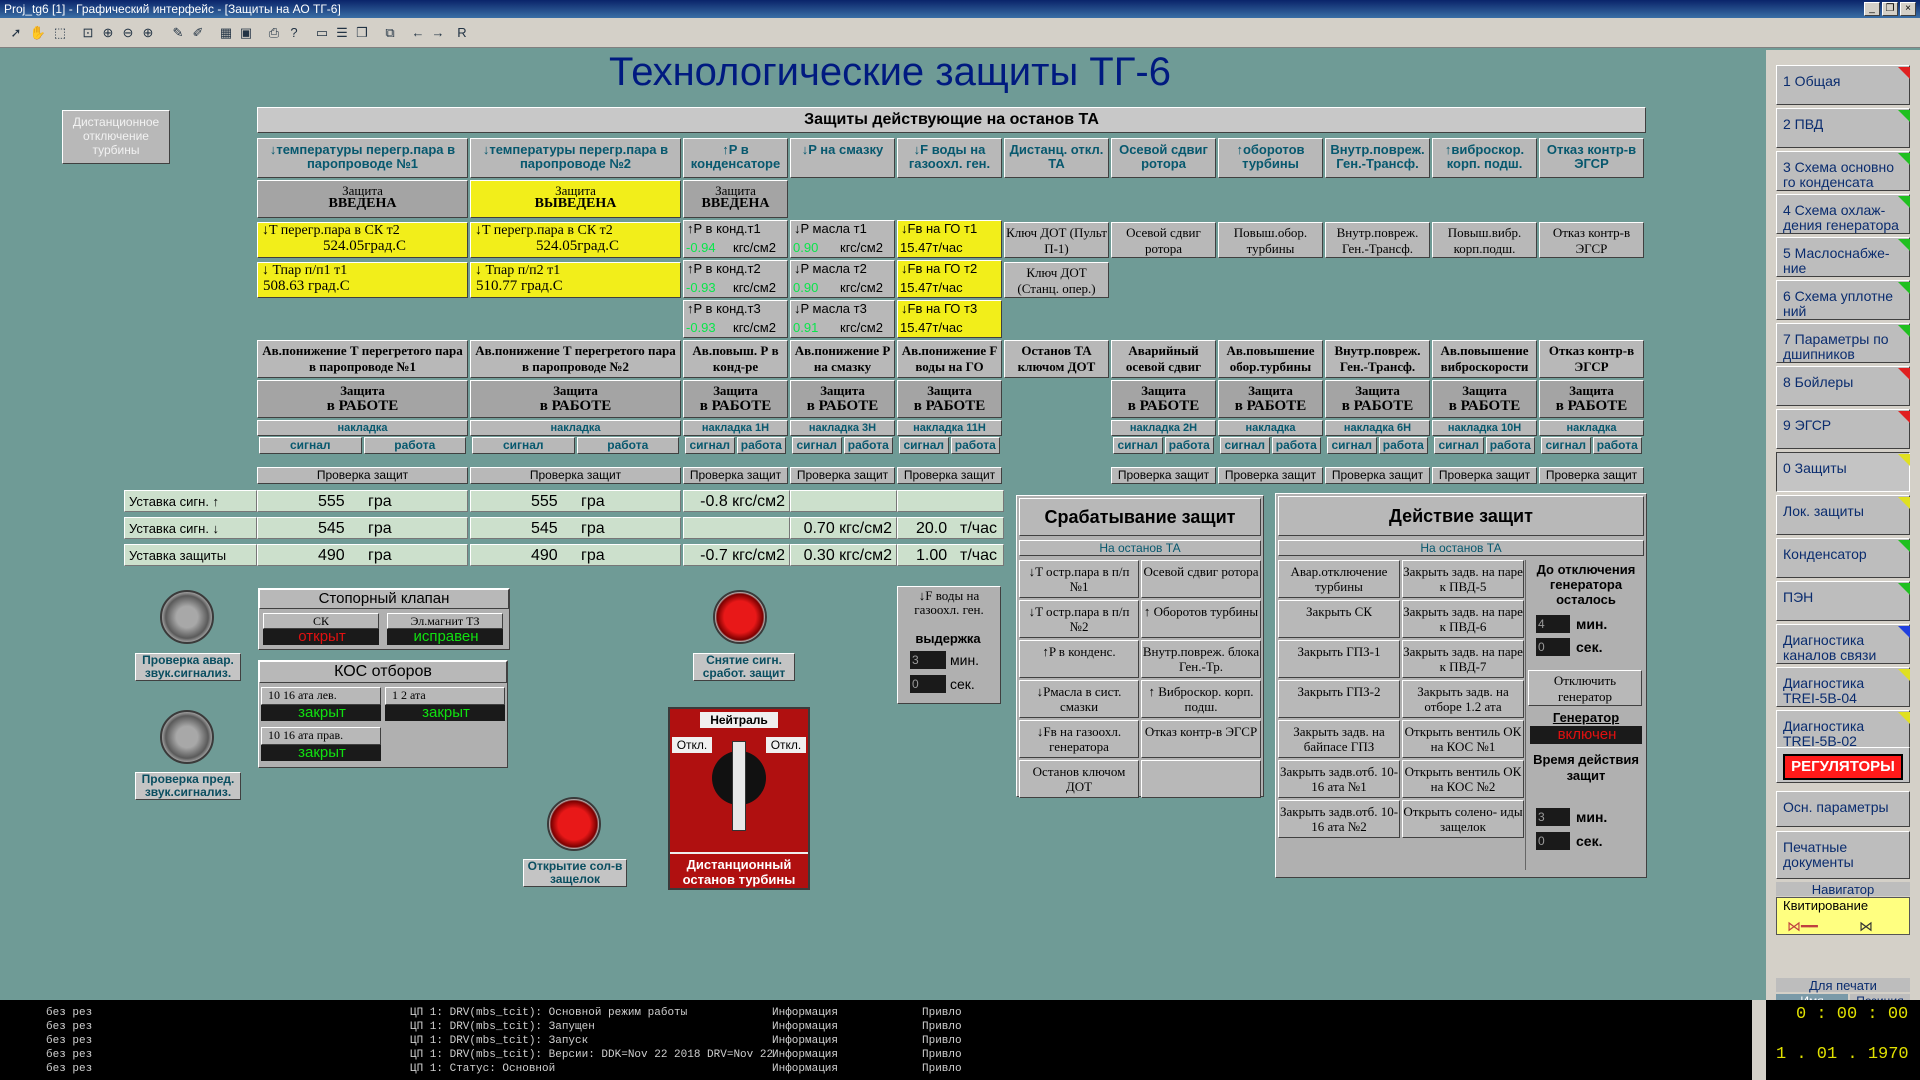 Image resolution: width=1920 pixels, height=1080 pixels. What do you see at coordinates (1463, 619) in the screenshot?
I see `action-item: Закрыть задв. на паре к ПВД-6` at bounding box center [1463, 619].